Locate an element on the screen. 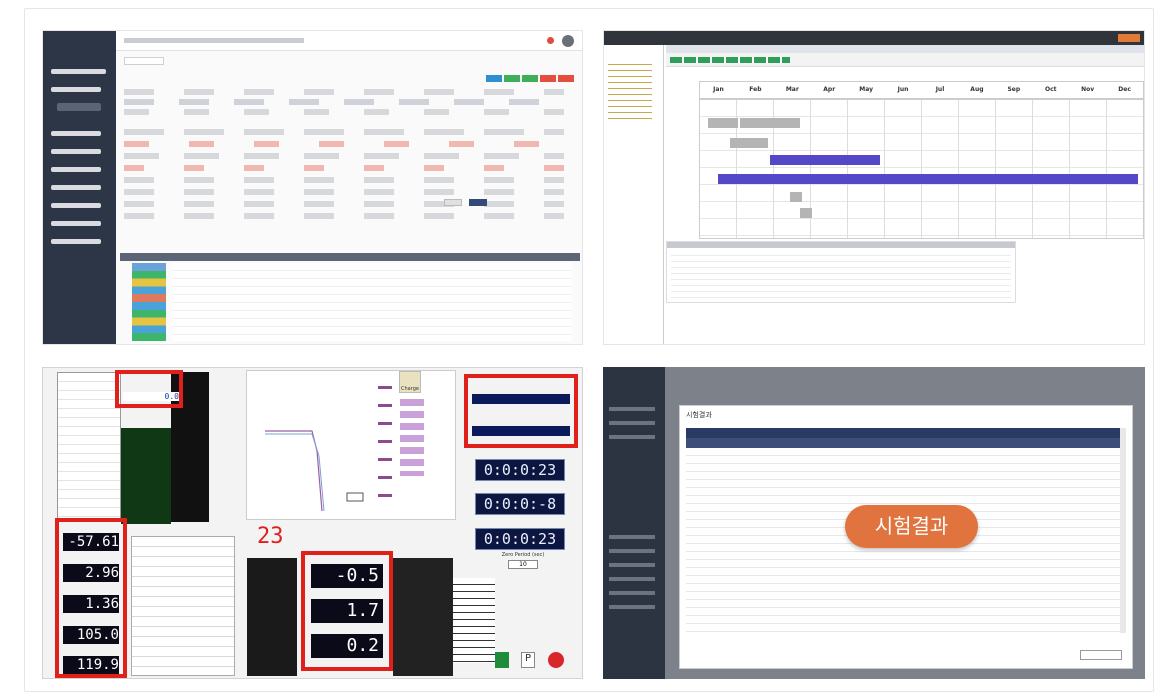 This screenshot has height=696, width=1161. gantt-month: Feb is located at coordinates (755, 89).